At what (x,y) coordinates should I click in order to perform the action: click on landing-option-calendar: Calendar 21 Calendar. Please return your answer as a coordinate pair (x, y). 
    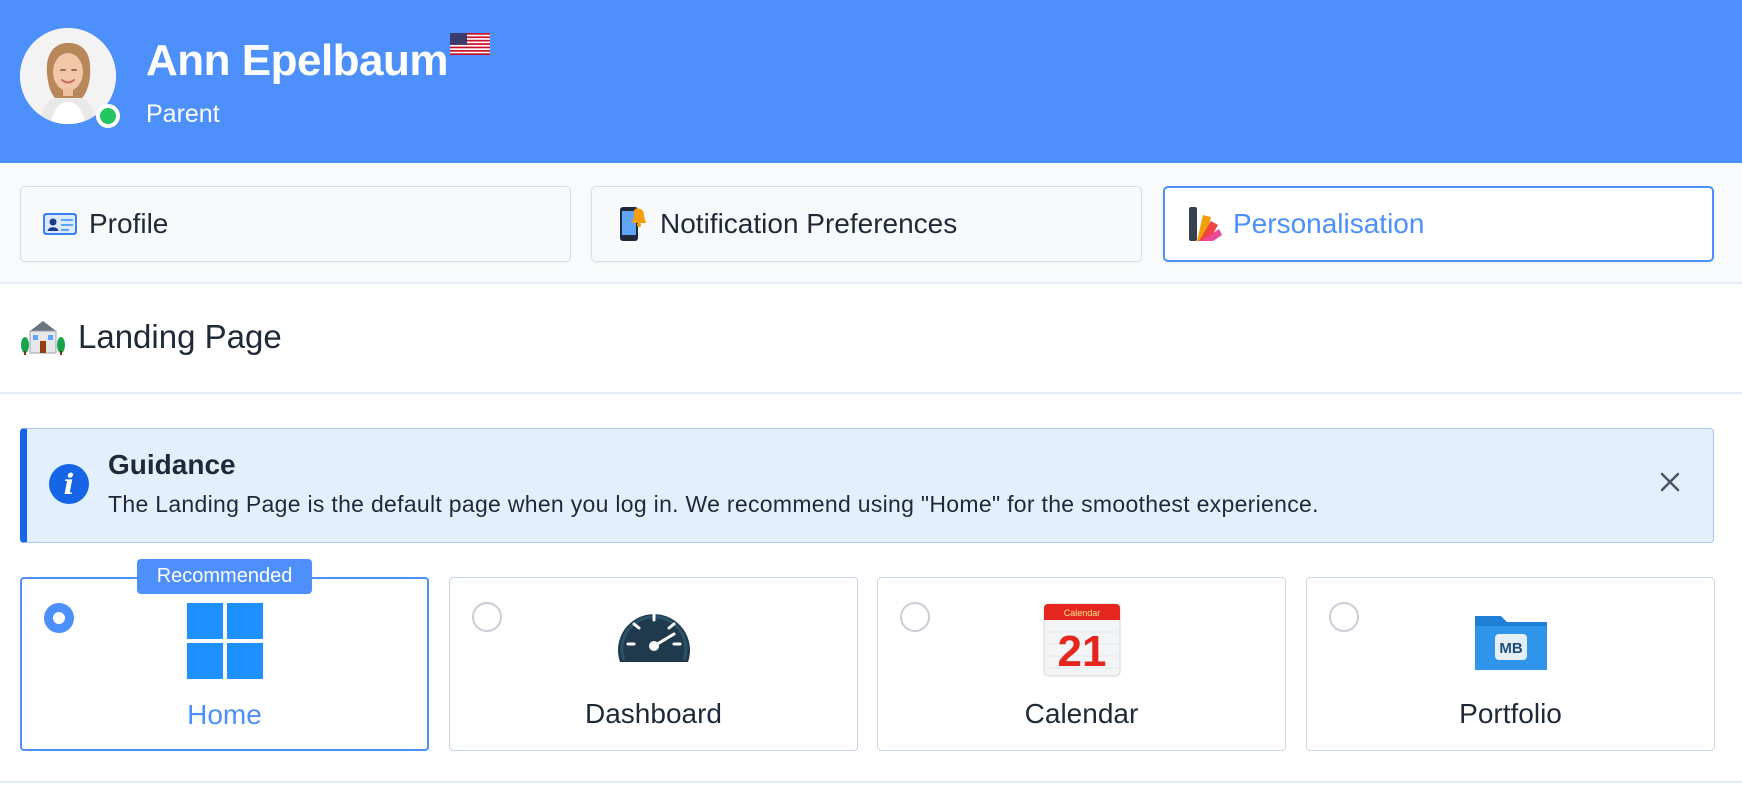
    Looking at the image, I should click on (1081, 664).